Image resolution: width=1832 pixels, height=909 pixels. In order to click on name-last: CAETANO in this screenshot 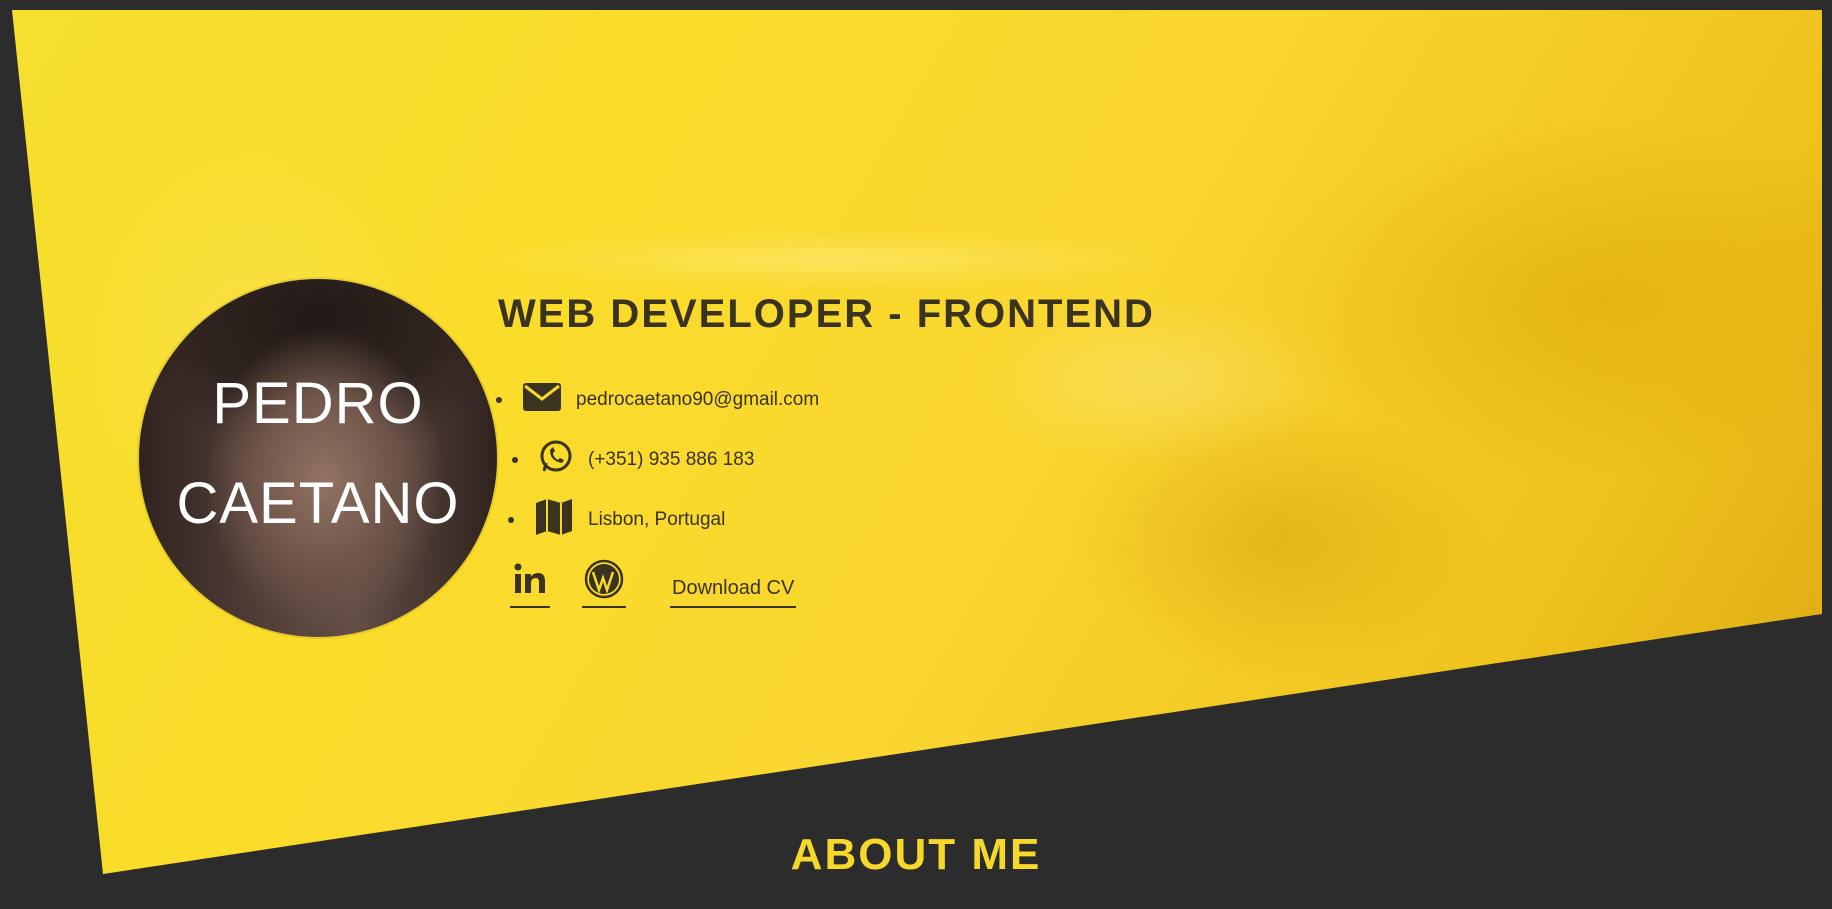, I will do `click(318, 503)`.